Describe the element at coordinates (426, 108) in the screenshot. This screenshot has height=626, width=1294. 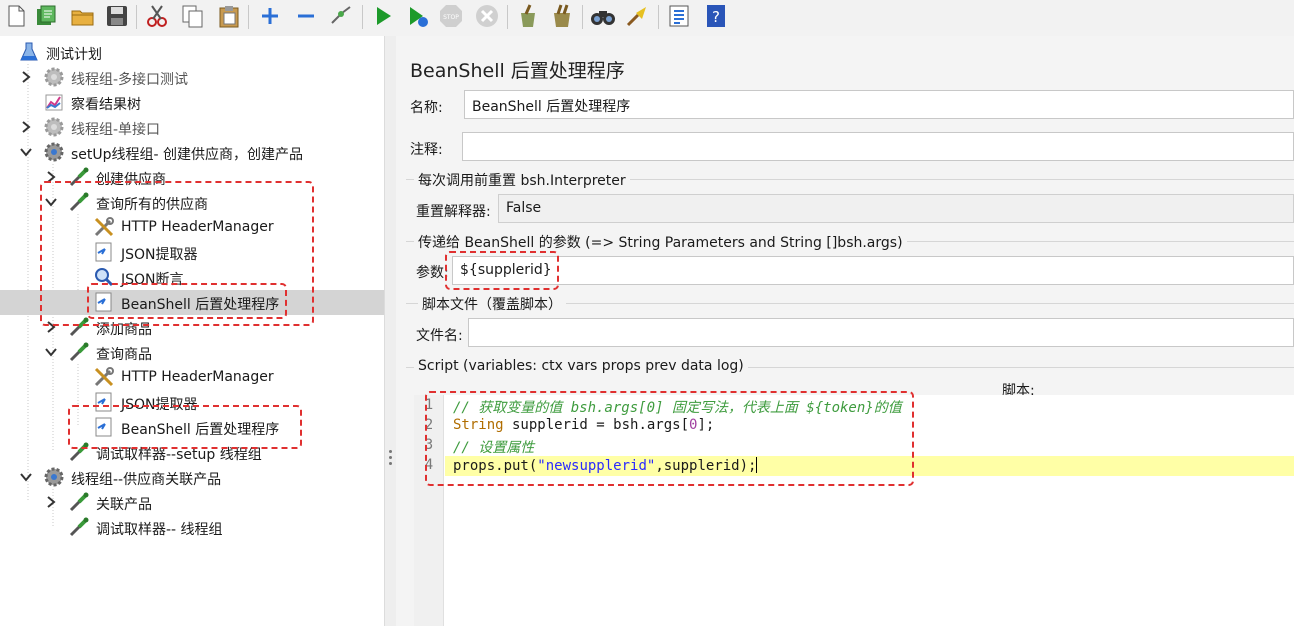
I see `name-label: 名称:` at that location.